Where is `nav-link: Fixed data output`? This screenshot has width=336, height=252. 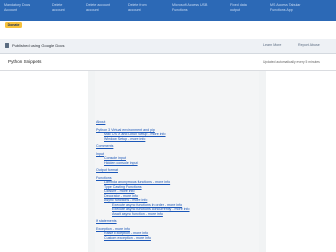 nav-link: Fixed data output is located at coordinates (238, 7).